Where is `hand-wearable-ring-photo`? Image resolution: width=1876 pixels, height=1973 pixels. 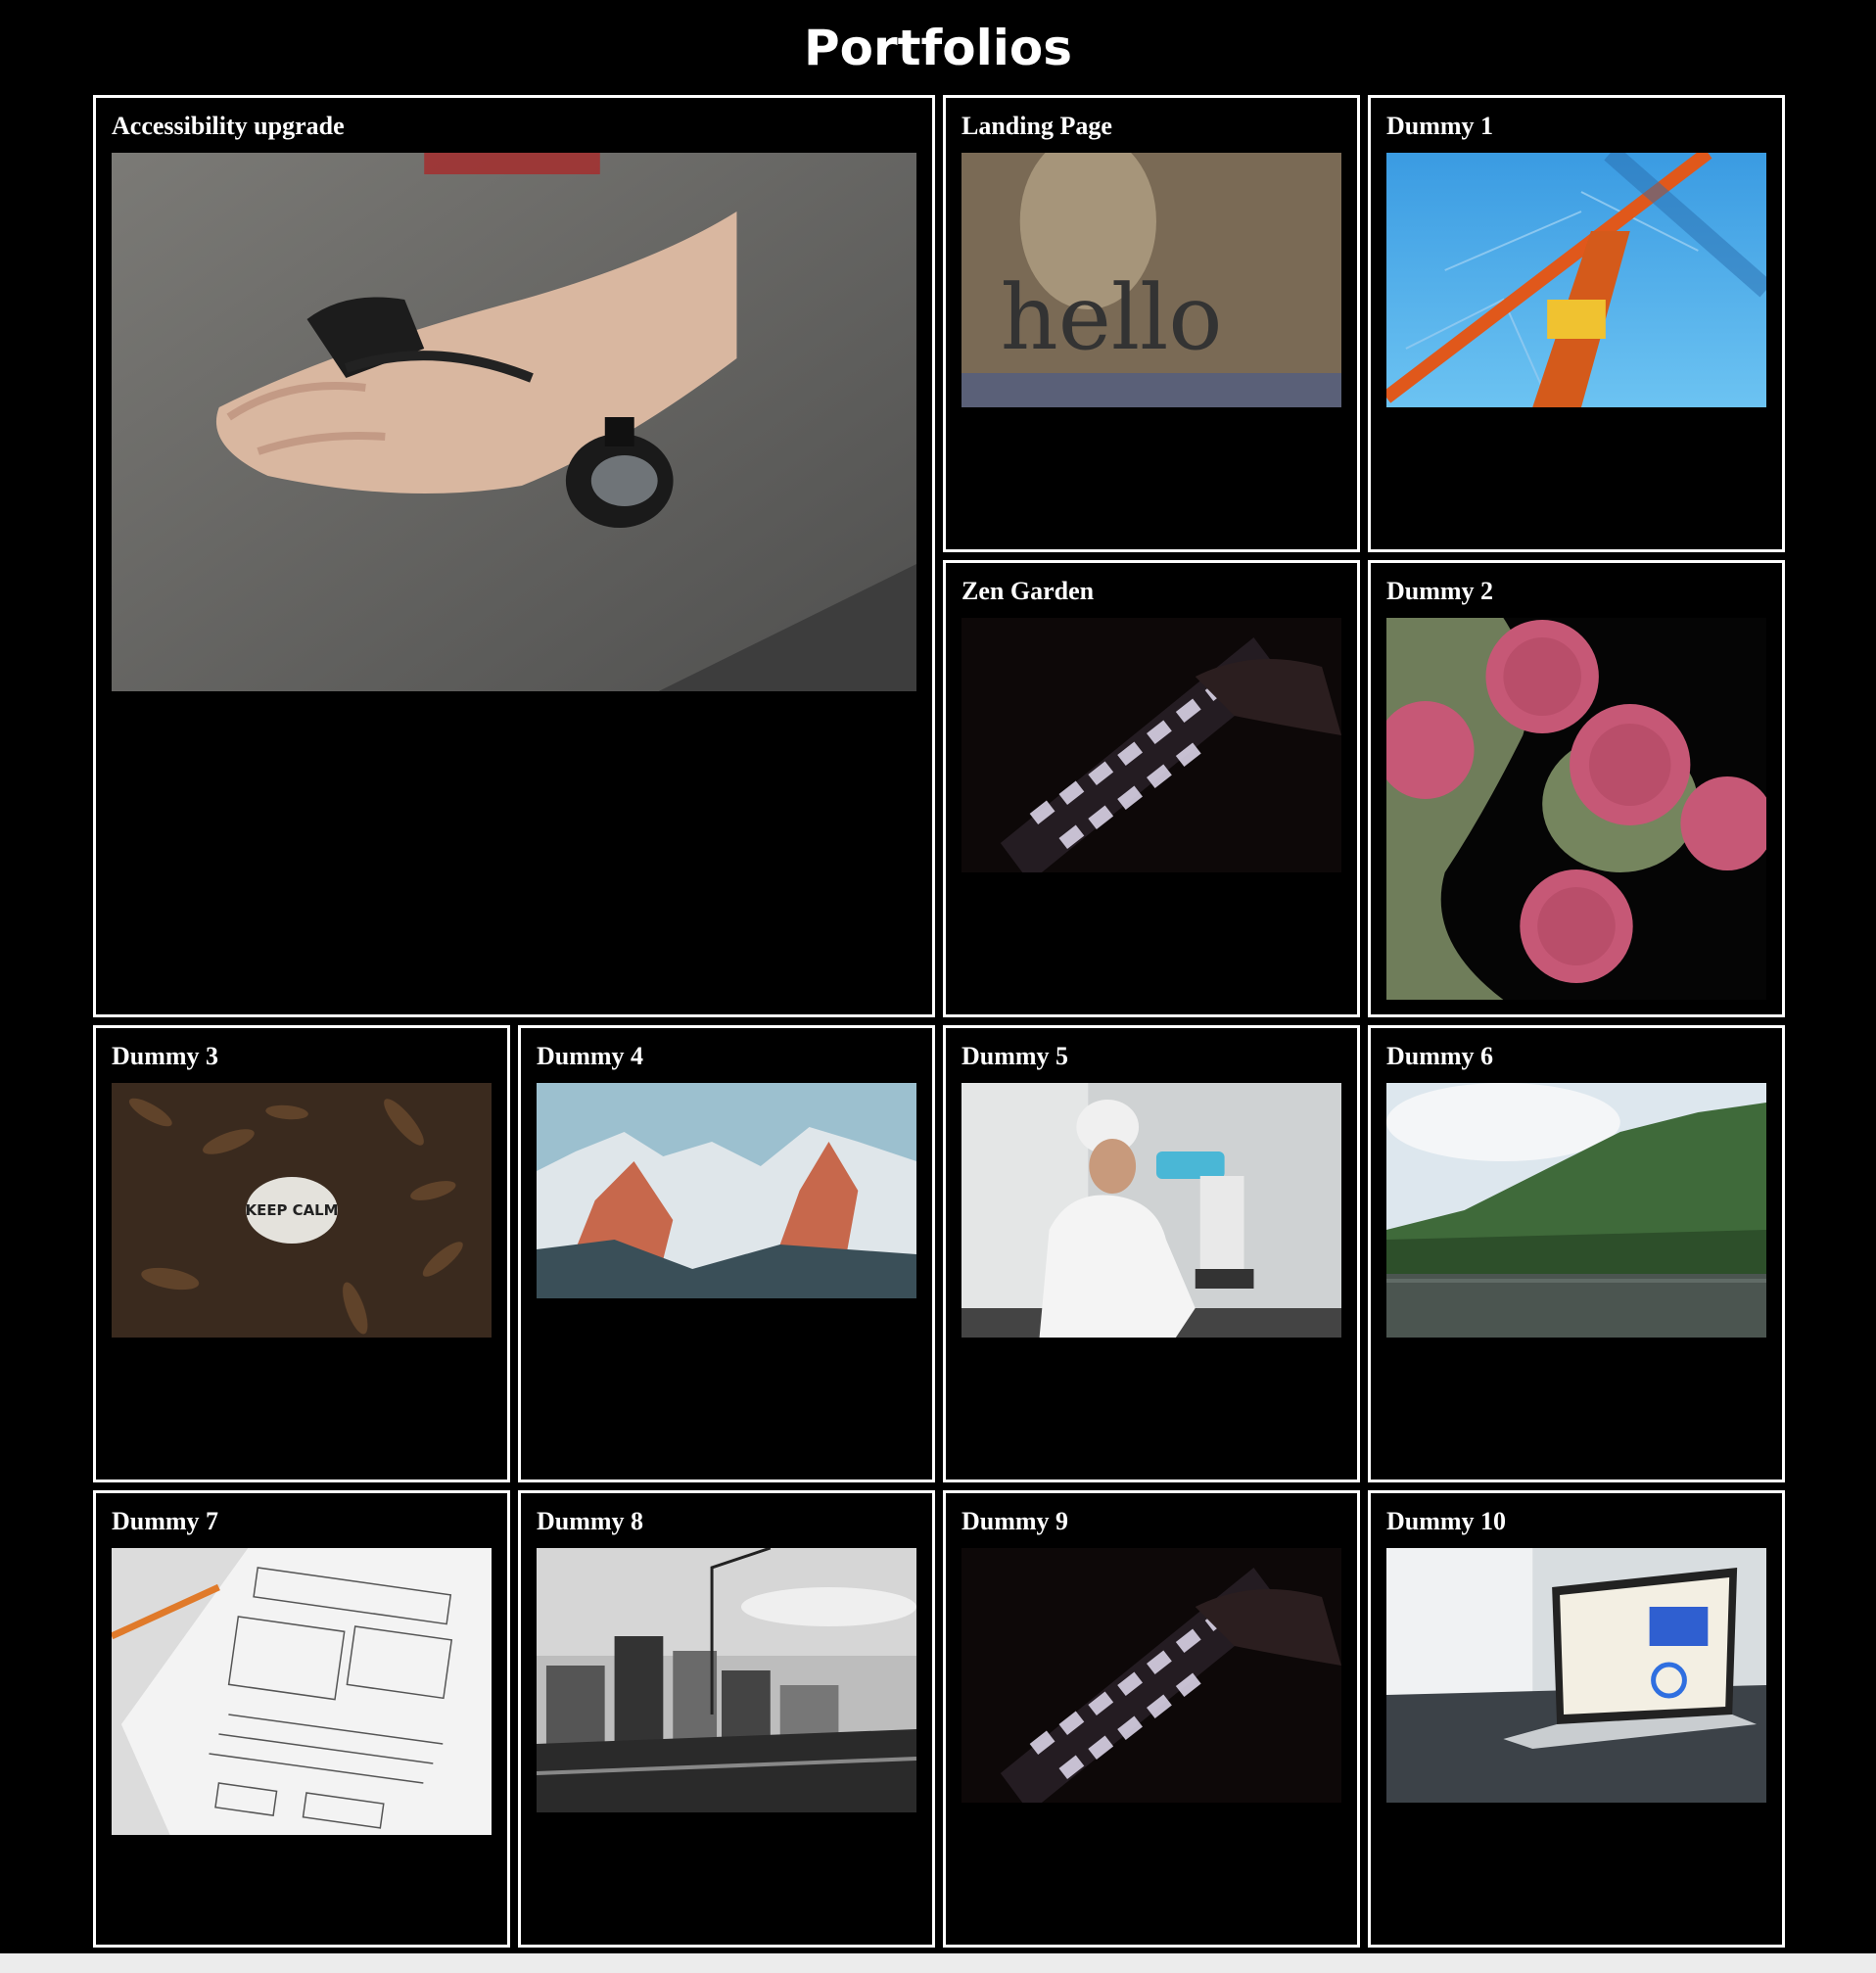 hand-wearable-ring-photo is located at coordinates (514, 422).